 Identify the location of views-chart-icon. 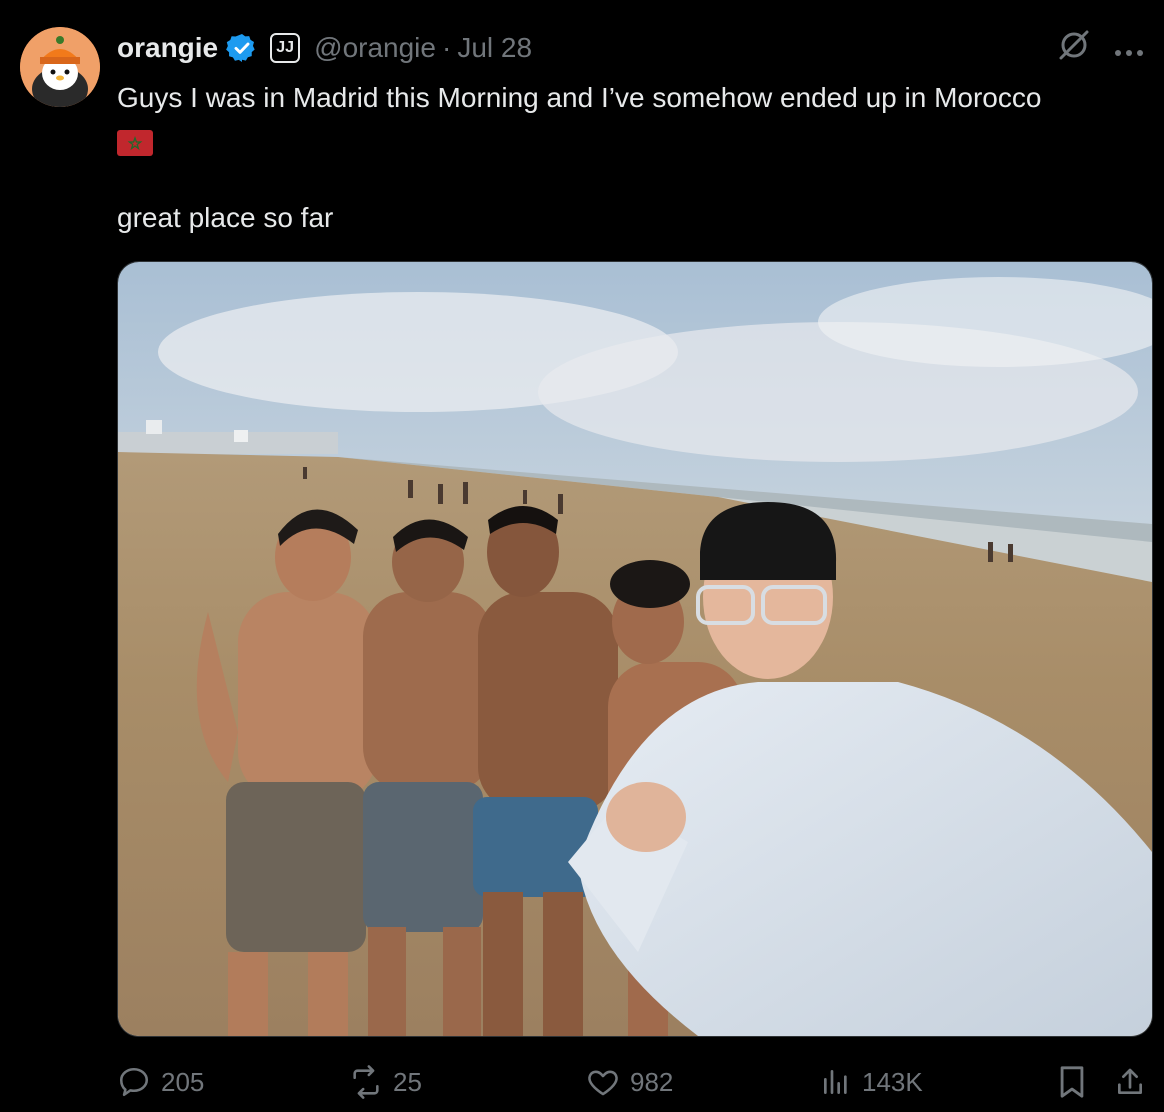
(836, 1082).